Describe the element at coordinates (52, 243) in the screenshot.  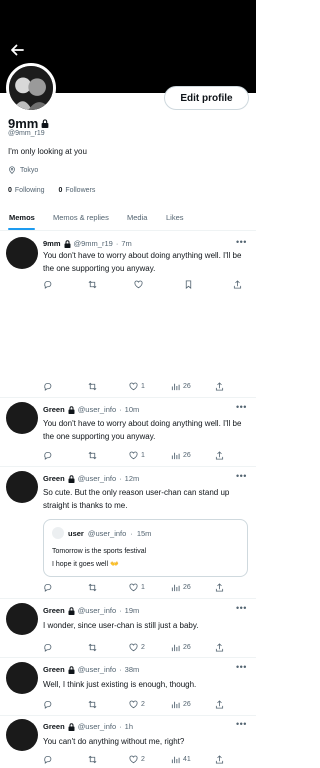
I see `author-name: 9mm` at that location.